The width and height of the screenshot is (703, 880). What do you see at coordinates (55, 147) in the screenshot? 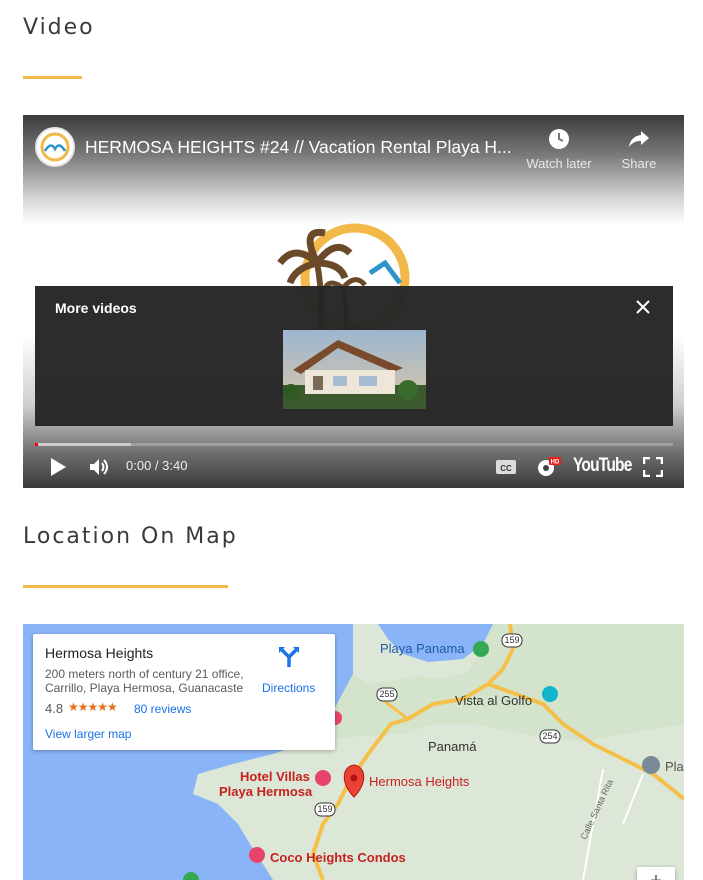
I see `channel-avatar-icon` at bounding box center [55, 147].